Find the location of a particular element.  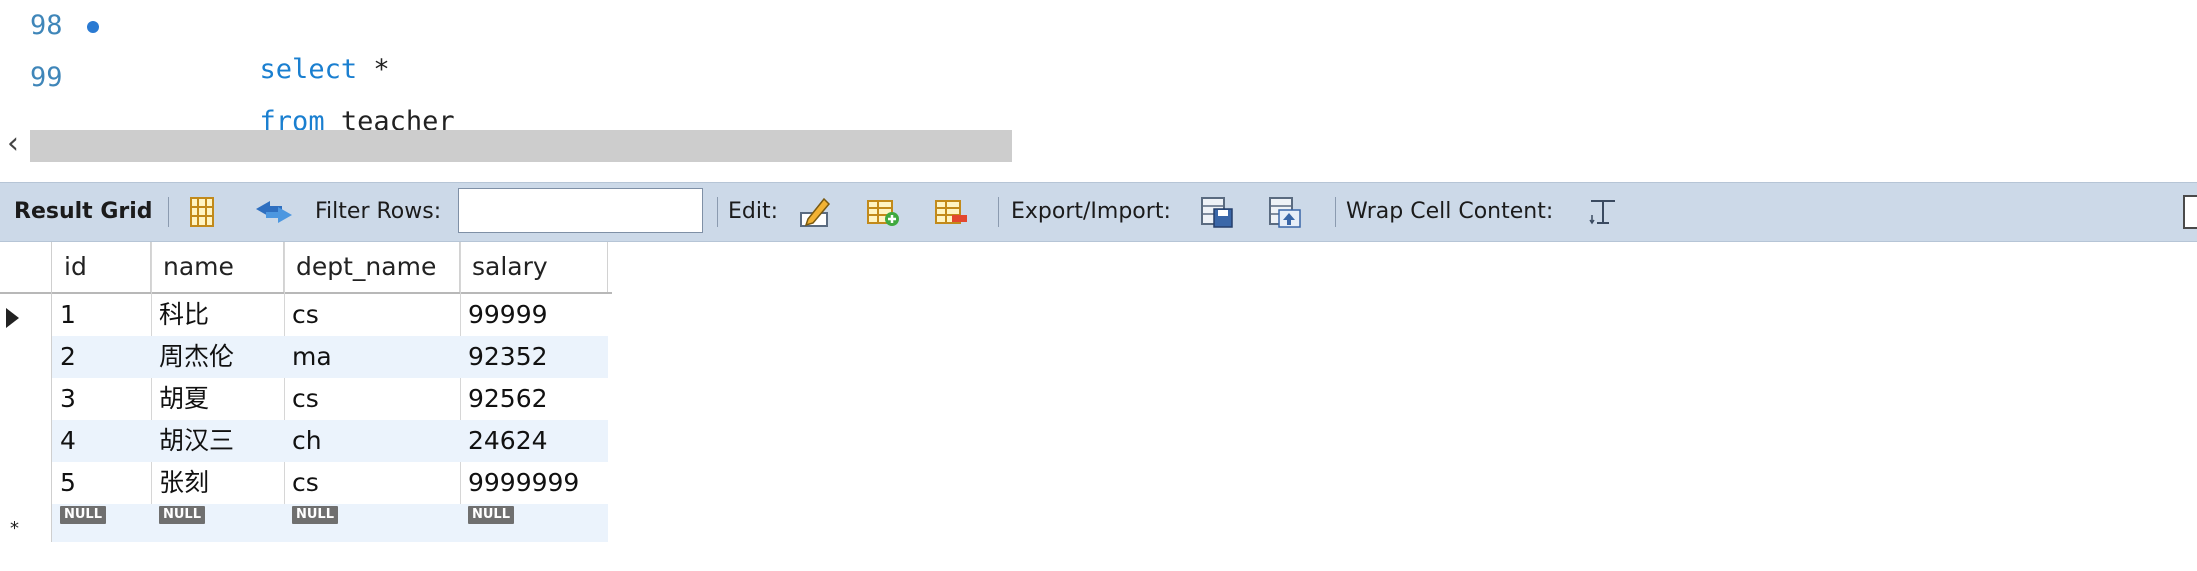

cell-dept-name: ch is located at coordinates (303, 441).